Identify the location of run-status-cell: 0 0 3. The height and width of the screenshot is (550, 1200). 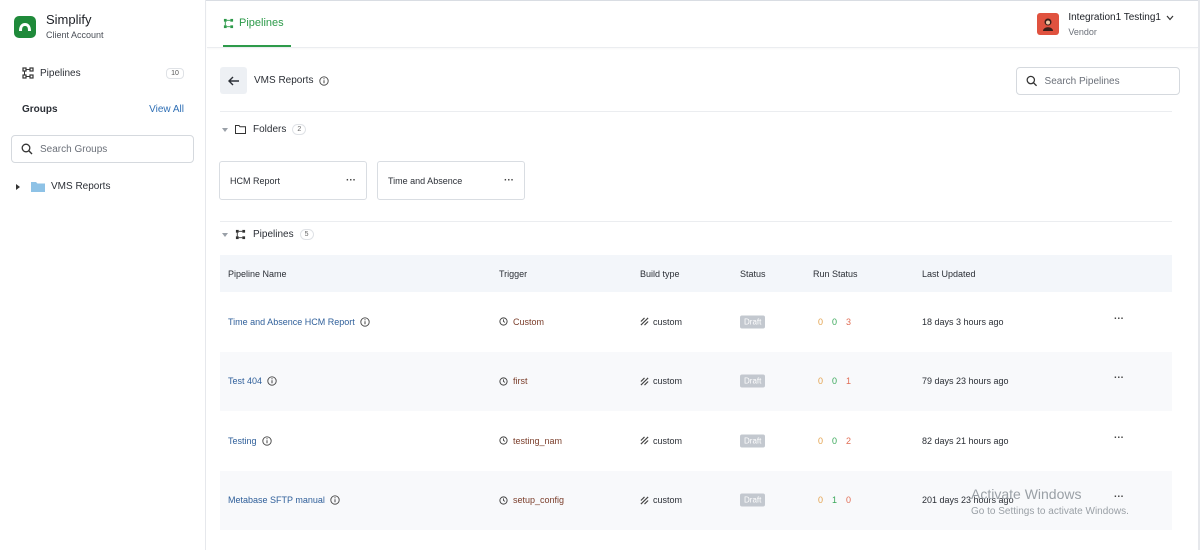
(839, 322).